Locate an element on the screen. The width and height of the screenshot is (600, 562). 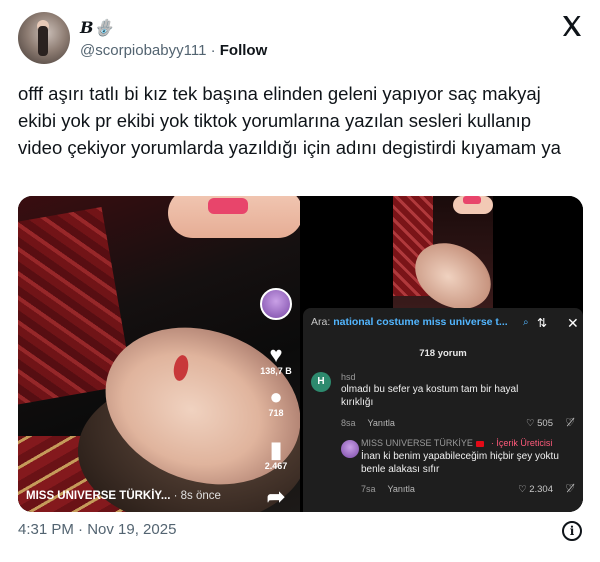
search-icon: ⌕ is located at coordinates (526, 322).